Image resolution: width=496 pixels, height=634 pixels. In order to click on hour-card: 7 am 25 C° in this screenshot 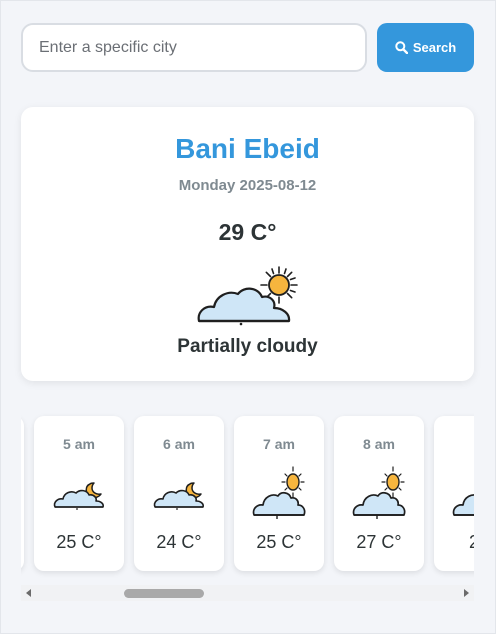, I will do `click(279, 493)`.